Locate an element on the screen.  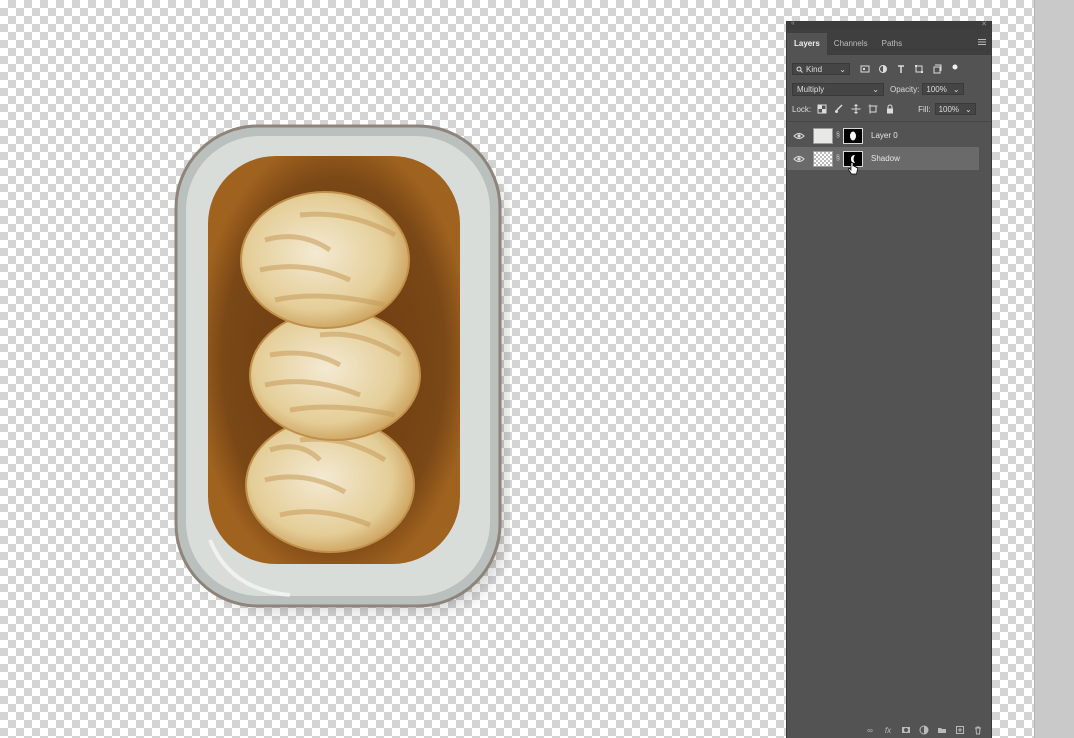
filter-icons is located at coordinates (910, 69).